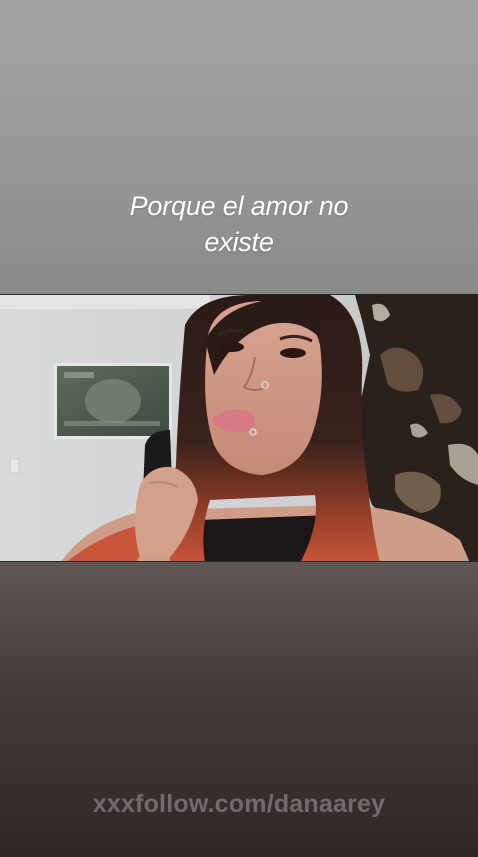 The height and width of the screenshot is (857, 478). What do you see at coordinates (239, 804) in the screenshot?
I see `watermark-text: xxxfollow.com/danaarey` at bounding box center [239, 804].